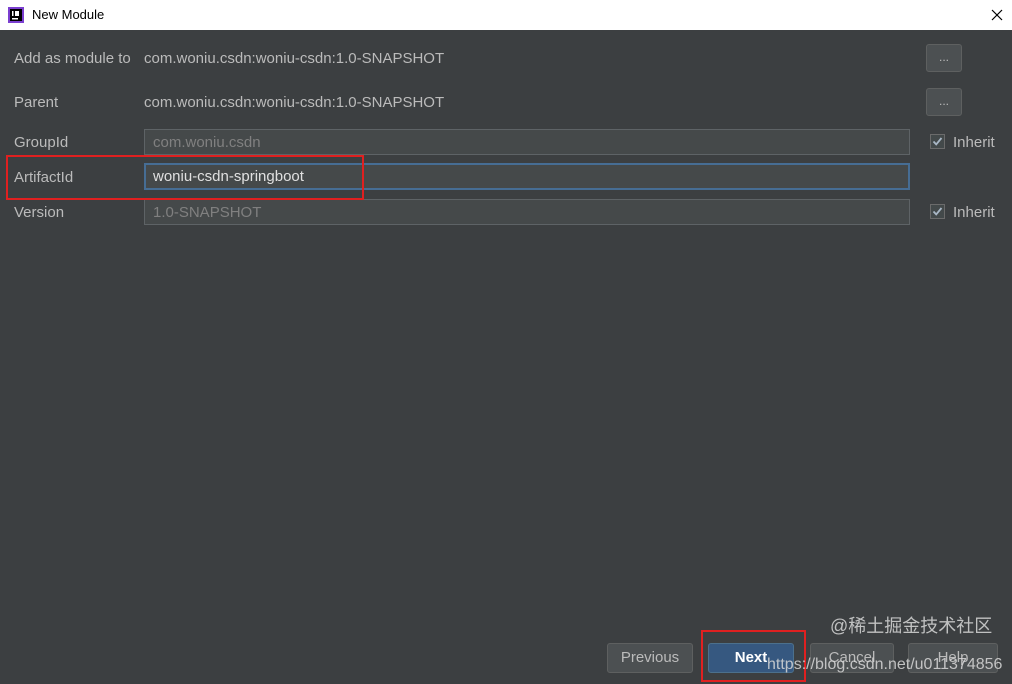 The height and width of the screenshot is (684, 1012). Describe the element at coordinates (650, 658) in the screenshot. I see `previous-button: Previous` at that location.